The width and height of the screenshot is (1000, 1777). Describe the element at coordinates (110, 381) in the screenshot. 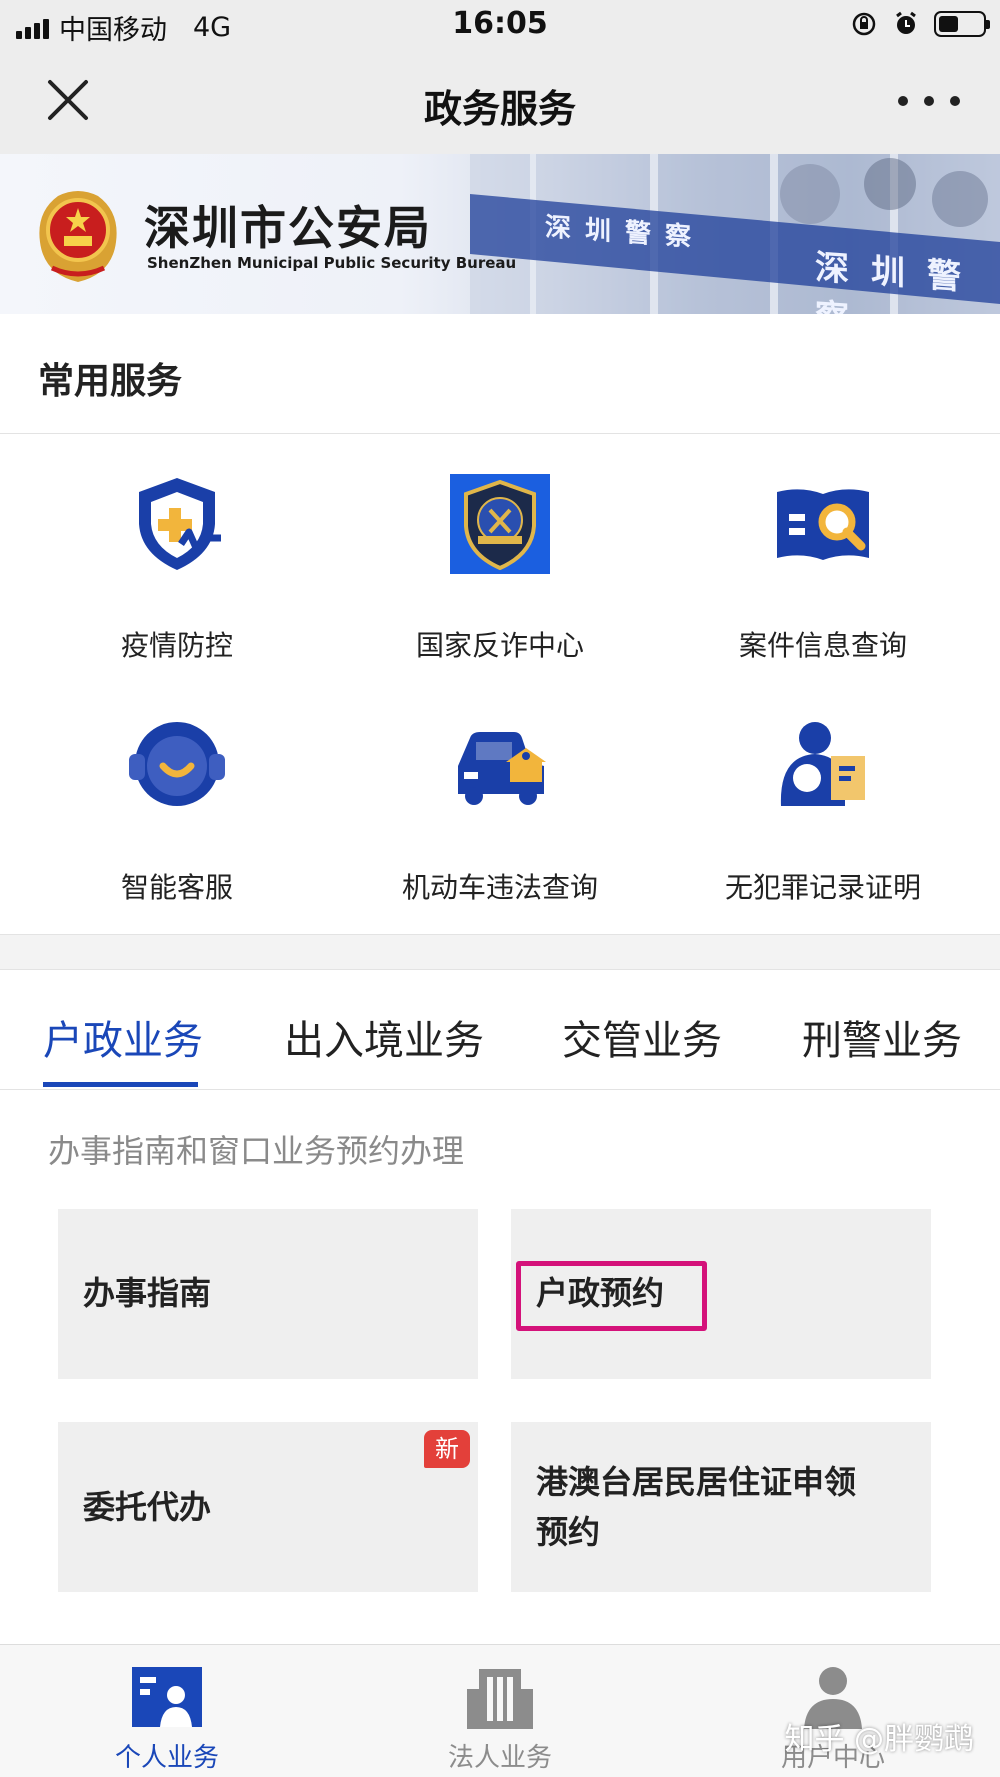

I see `common-services-title: 常用服务` at that location.